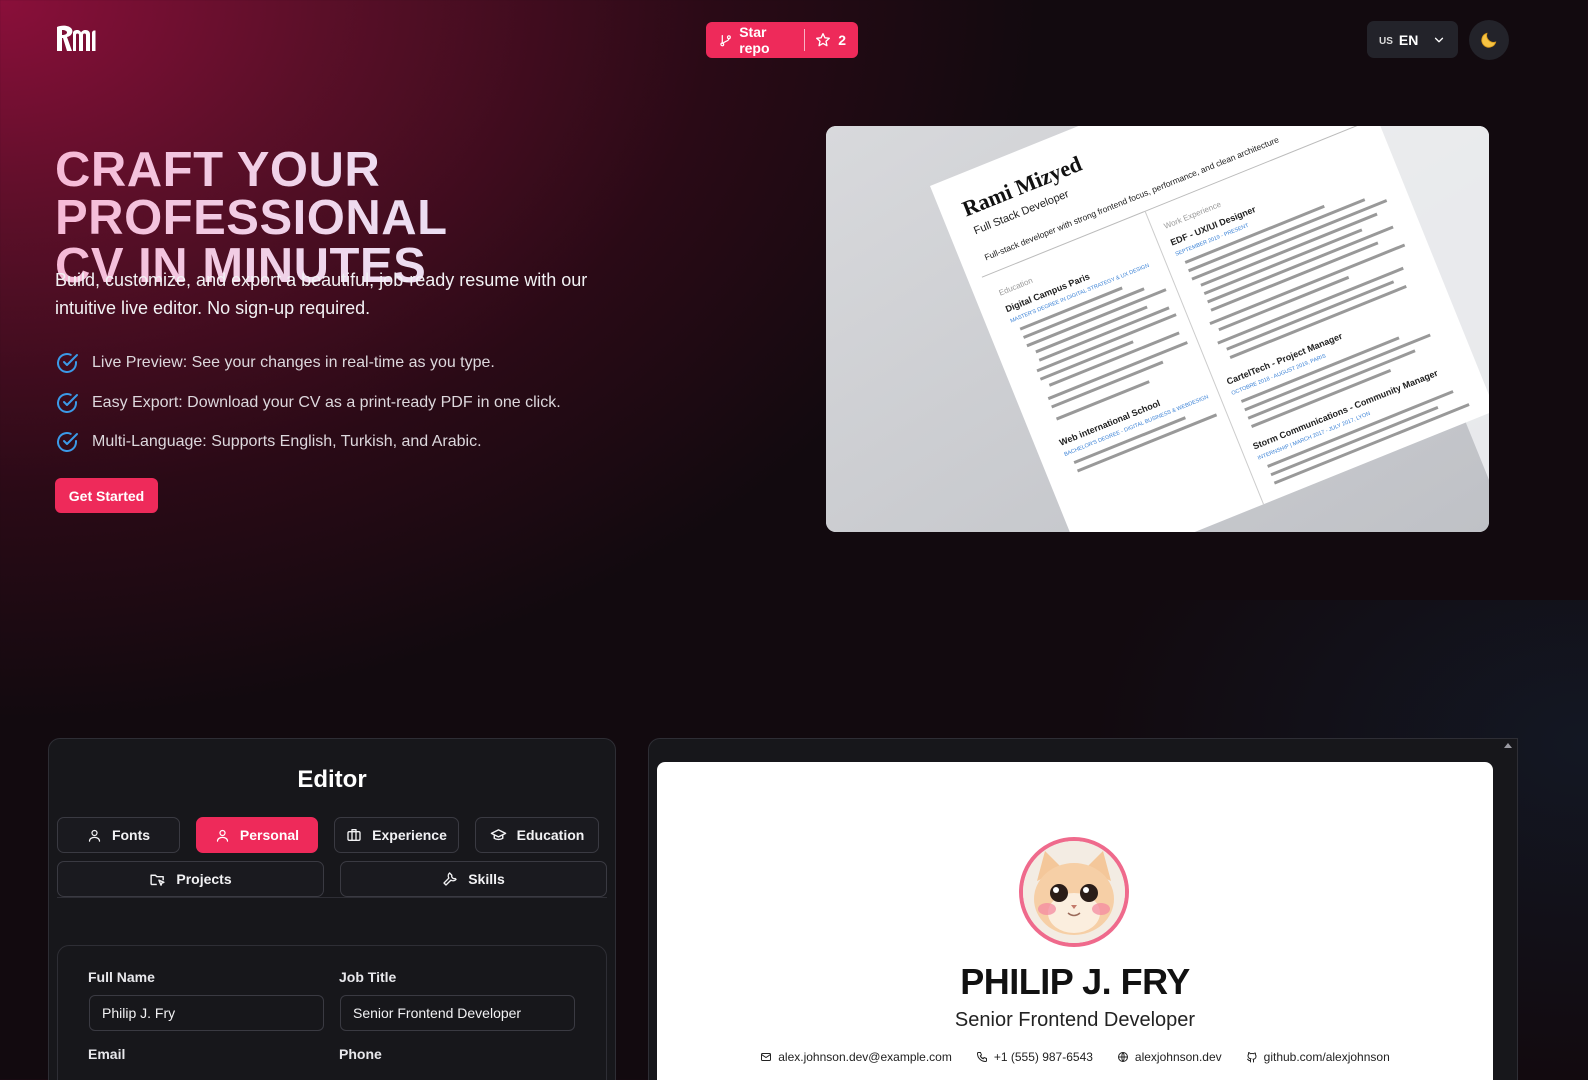 Image resolution: width=1588 pixels, height=1080 pixels. I want to click on scroll-up-arrow-icon, so click(1508, 745).